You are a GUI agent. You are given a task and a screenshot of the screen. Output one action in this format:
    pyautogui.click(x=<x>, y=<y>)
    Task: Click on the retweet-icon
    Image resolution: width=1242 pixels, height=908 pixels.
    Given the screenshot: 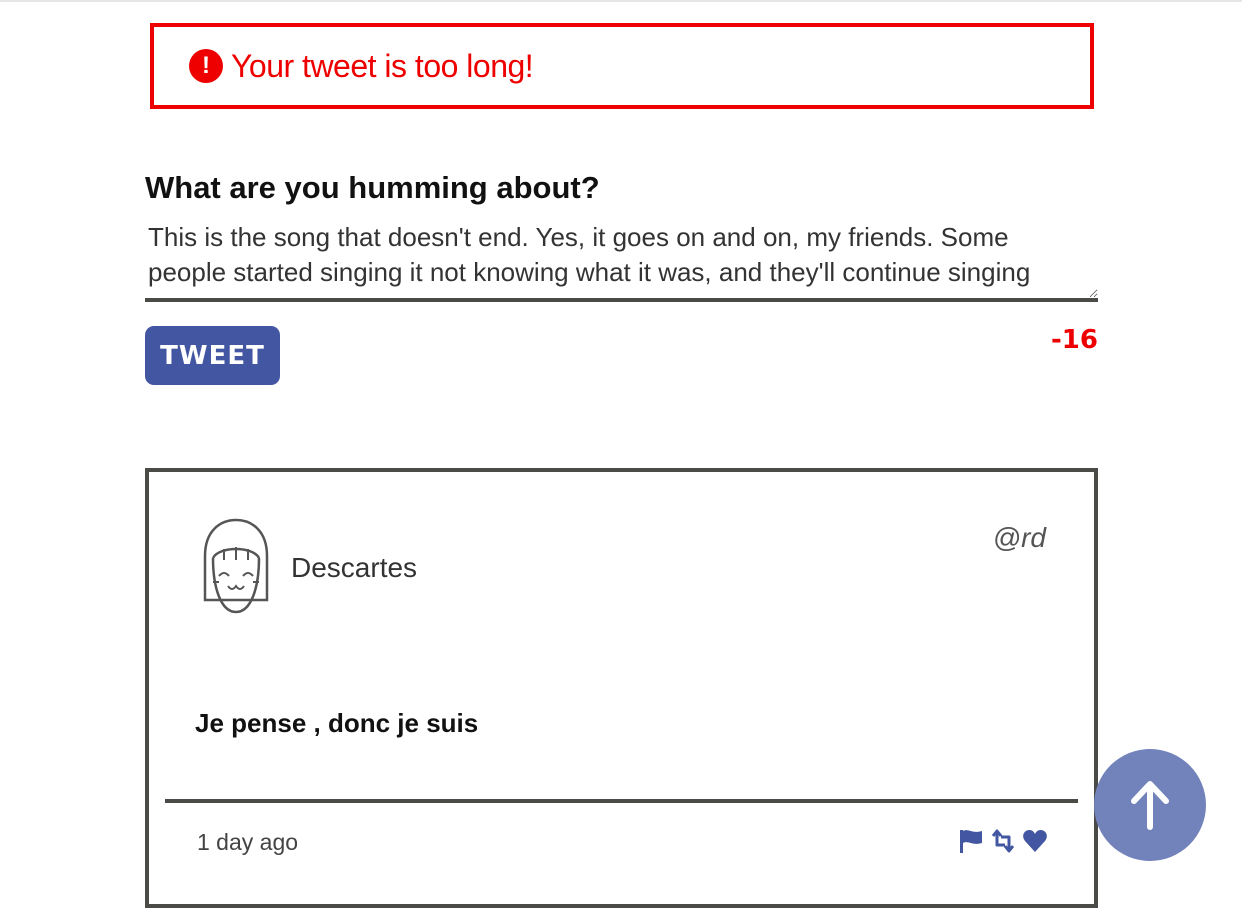 What is the action you would take?
    pyautogui.click(x=1003, y=841)
    